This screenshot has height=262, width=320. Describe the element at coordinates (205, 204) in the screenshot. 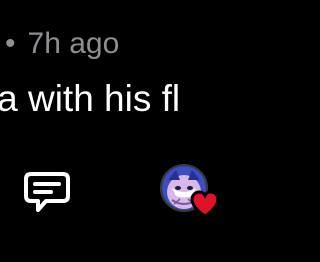

I see `heart-icon` at that location.